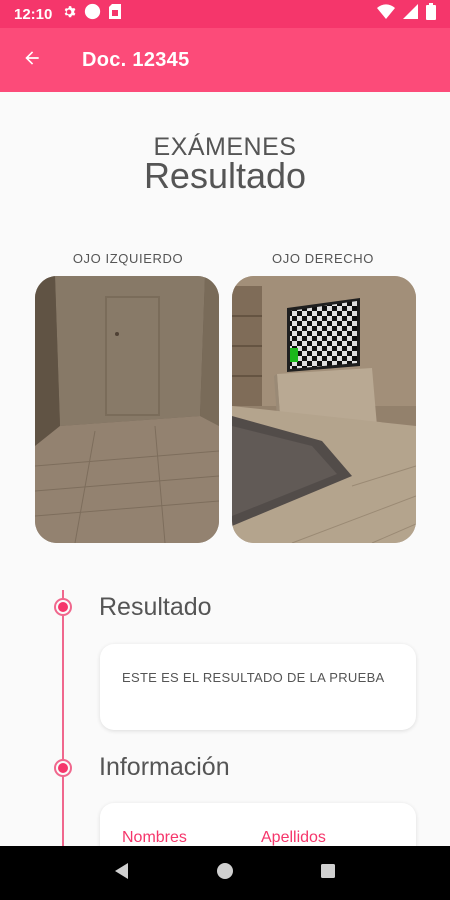  What do you see at coordinates (115, 14) in the screenshot?
I see `sim-card-icon` at bounding box center [115, 14].